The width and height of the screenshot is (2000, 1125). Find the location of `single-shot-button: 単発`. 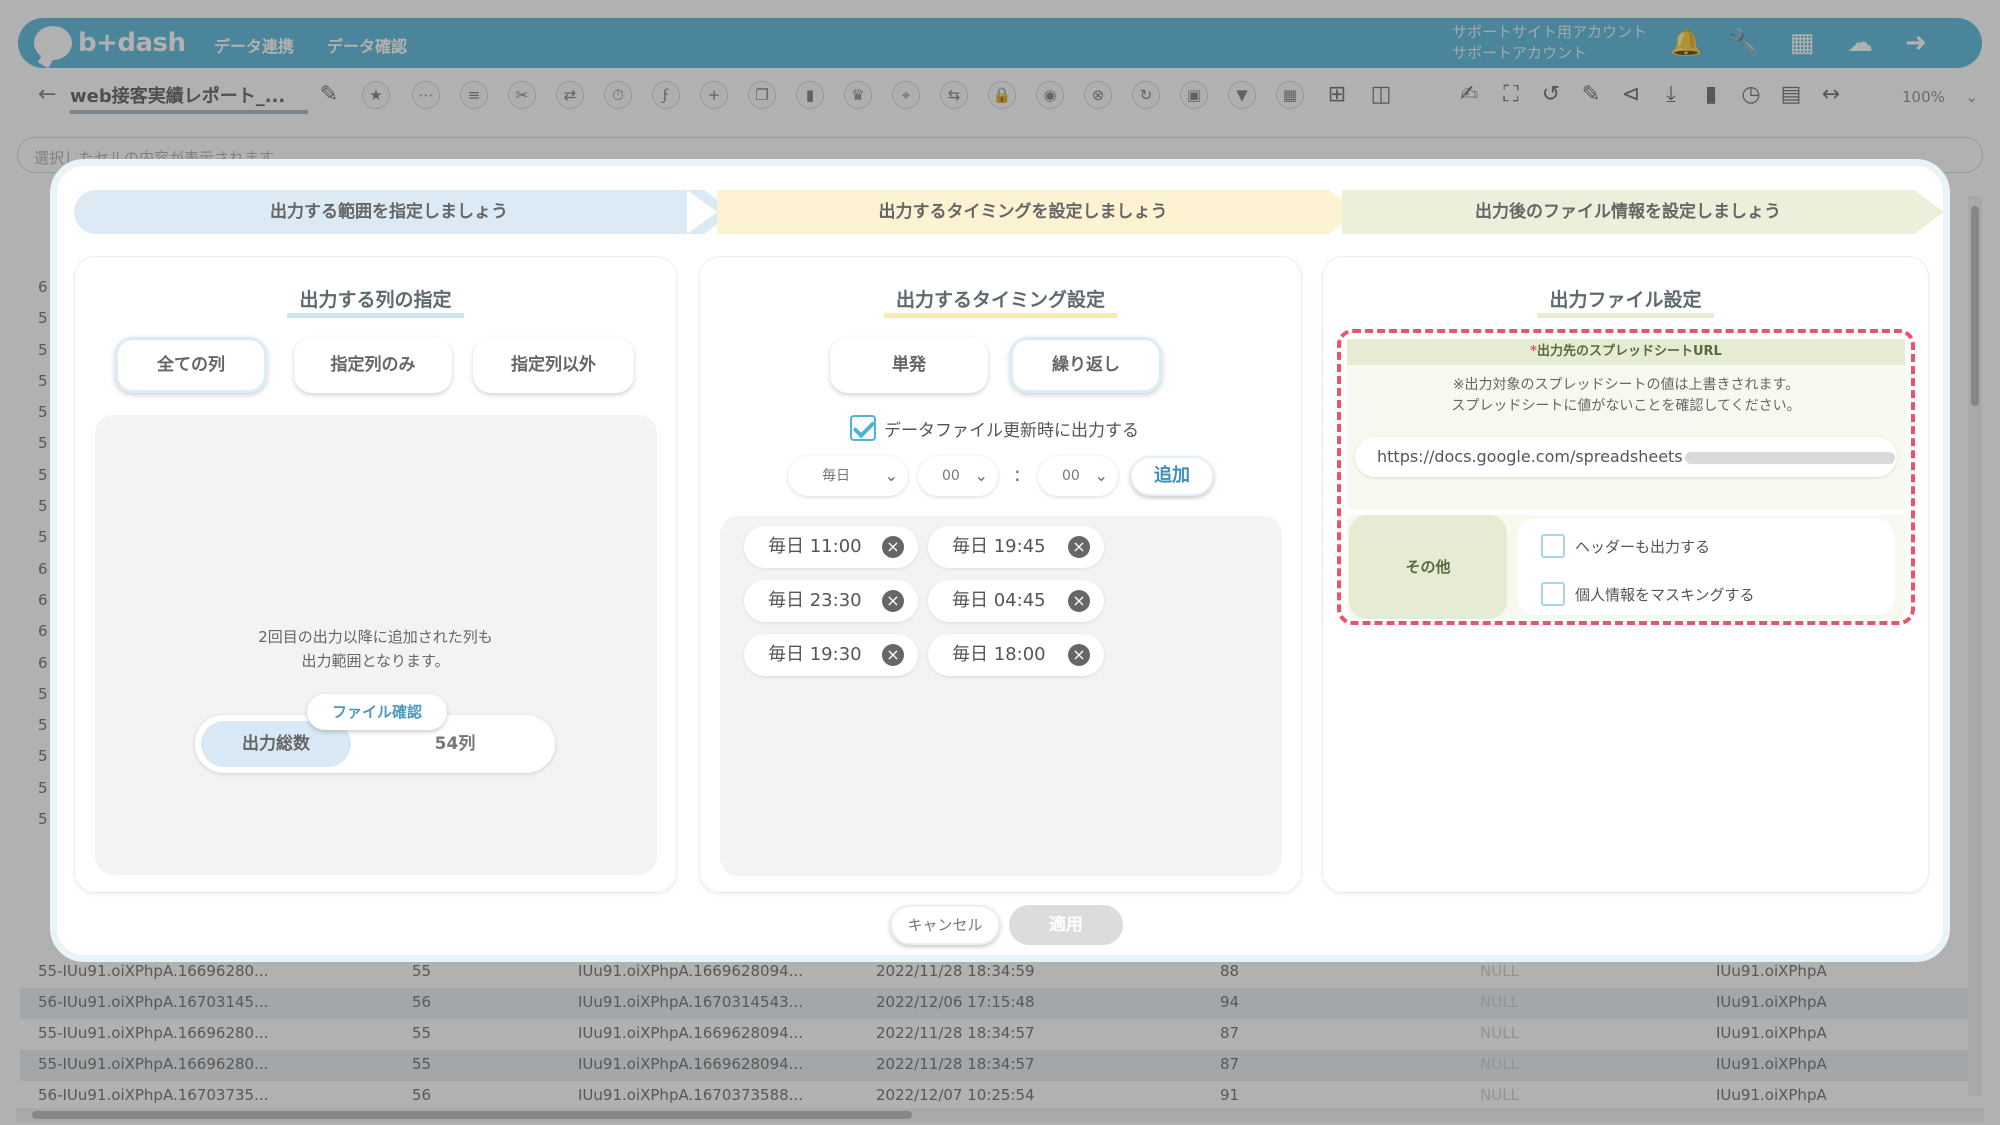

single-shot-button: 単発 is located at coordinates (909, 365).